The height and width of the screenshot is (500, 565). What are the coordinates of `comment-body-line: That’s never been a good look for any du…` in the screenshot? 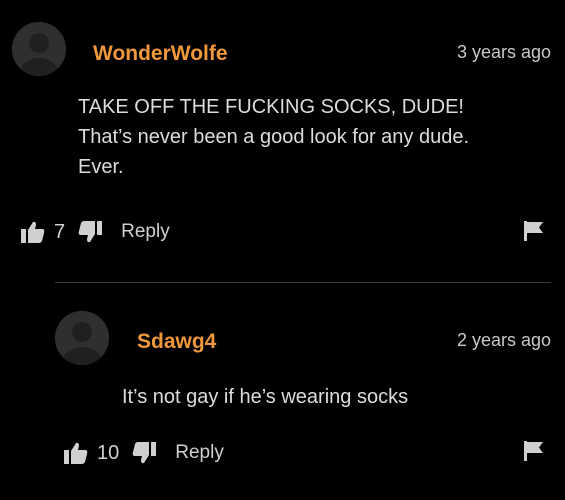 It's located at (274, 137).